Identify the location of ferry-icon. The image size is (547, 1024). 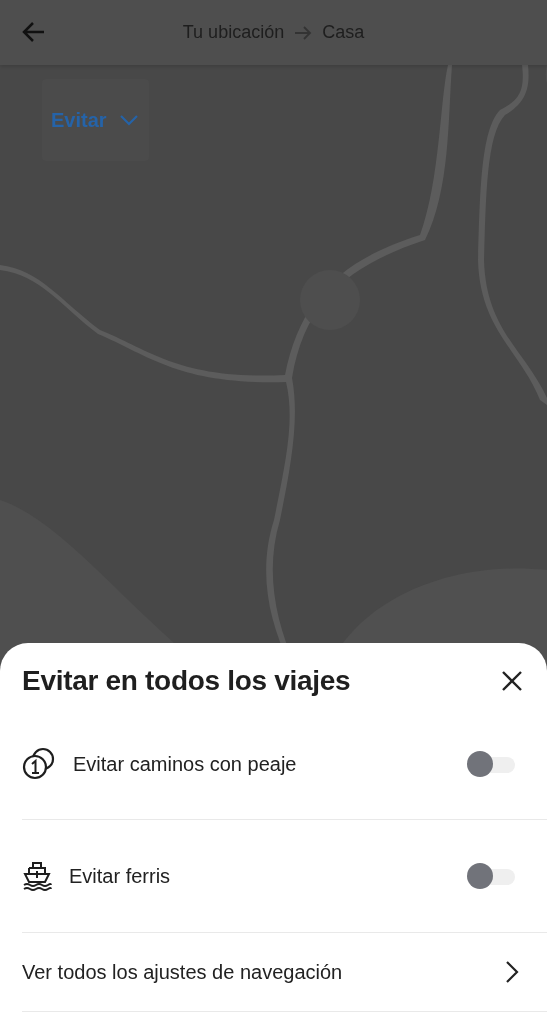
(37, 876).